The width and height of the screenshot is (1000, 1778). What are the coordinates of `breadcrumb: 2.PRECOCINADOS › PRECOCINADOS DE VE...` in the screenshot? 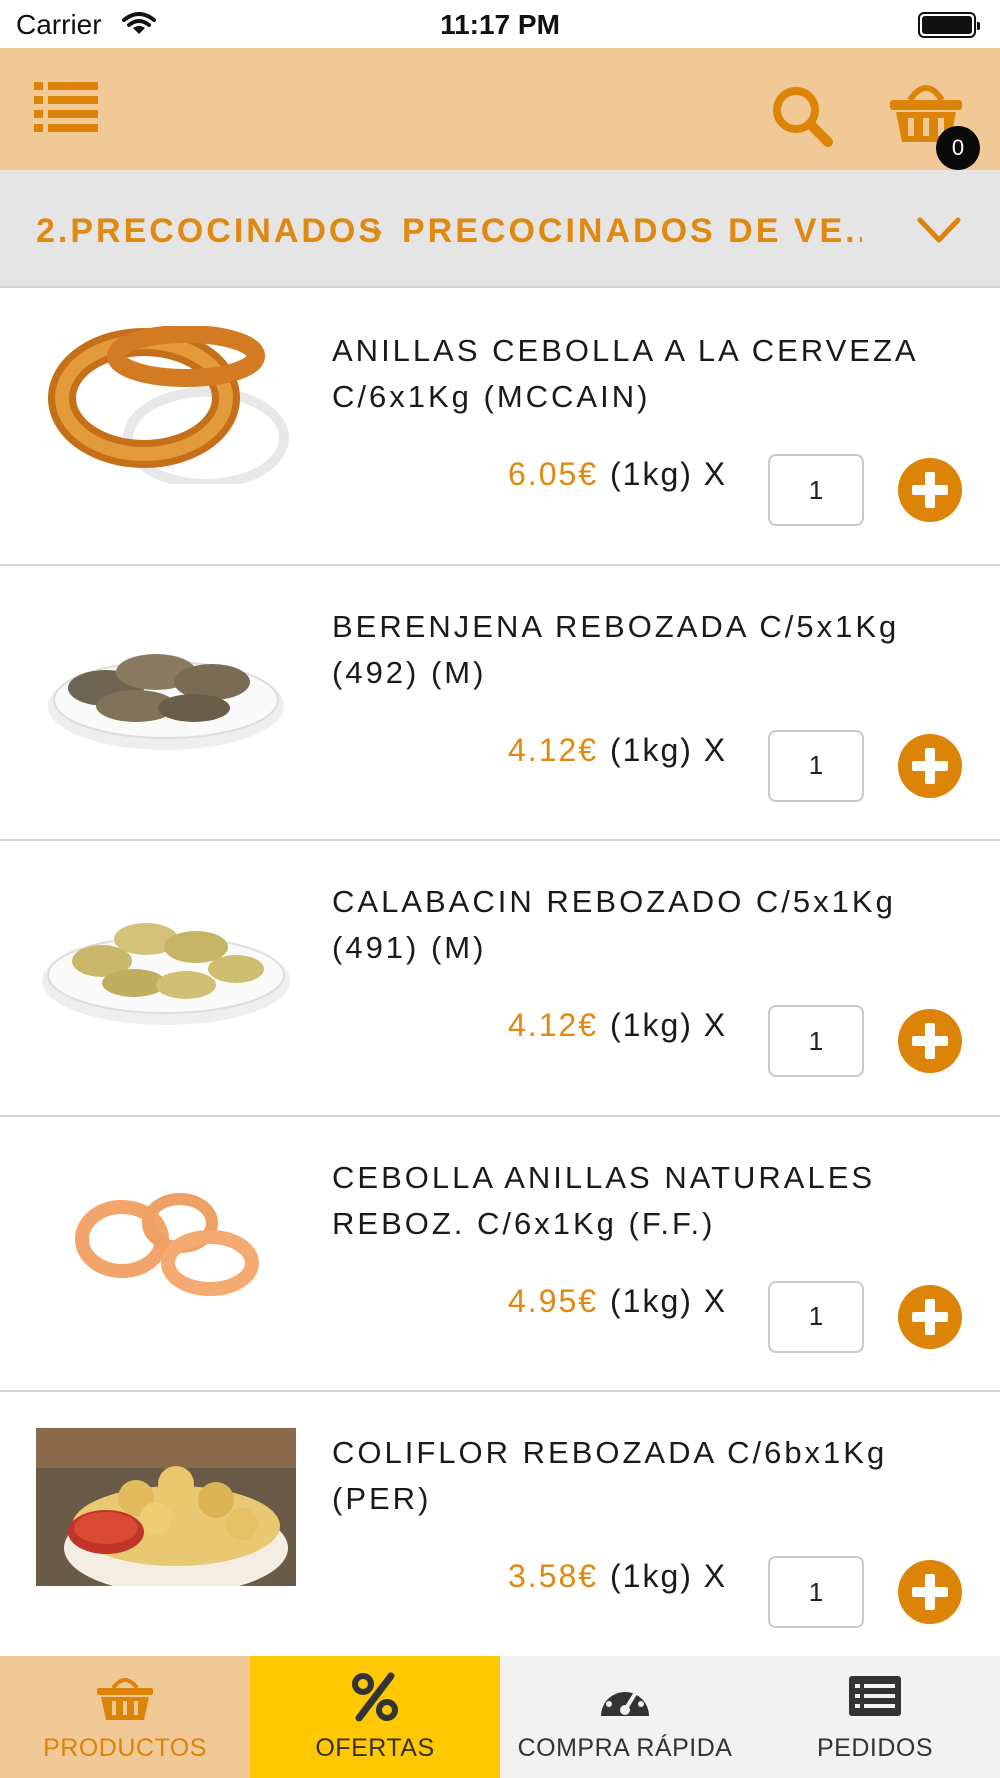 It's located at (500, 229).